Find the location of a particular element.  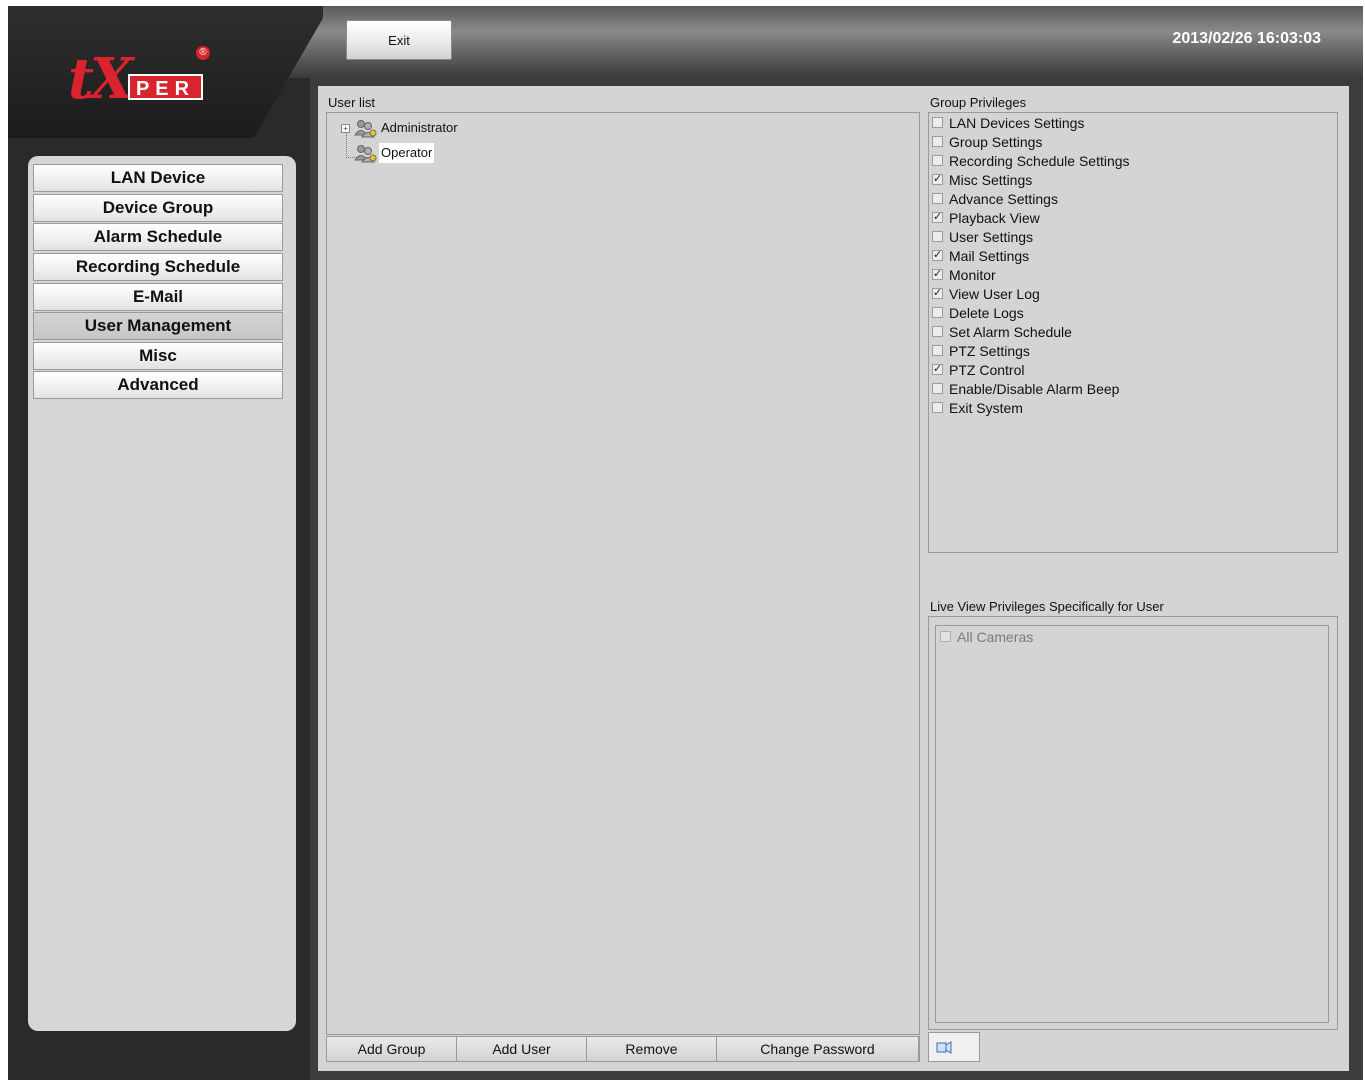

nav-advanced-button: Advanced is located at coordinates (158, 385).